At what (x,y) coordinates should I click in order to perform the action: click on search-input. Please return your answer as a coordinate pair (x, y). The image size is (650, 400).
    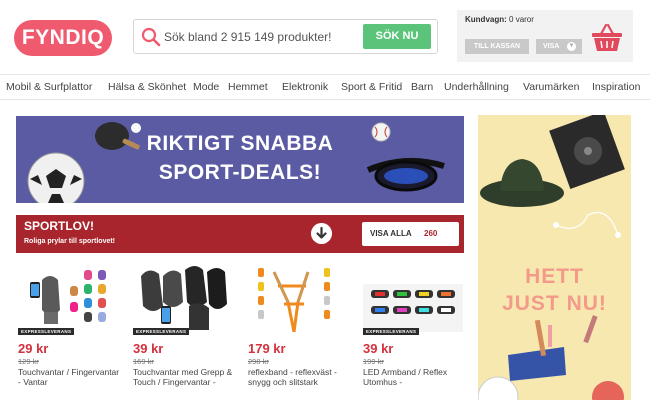
    Looking at the image, I should click on (264, 36).